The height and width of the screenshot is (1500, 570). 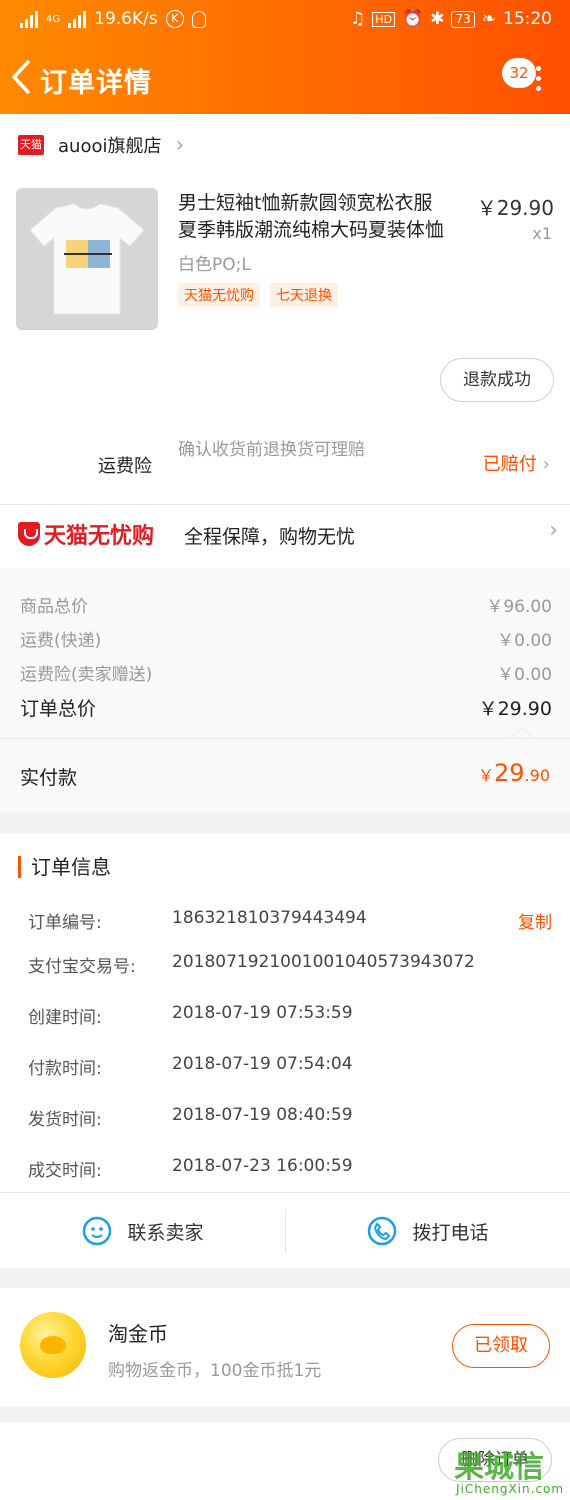 I want to click on order-total-row: 订单总价 ￥29.90, so click(x=286, y=707).